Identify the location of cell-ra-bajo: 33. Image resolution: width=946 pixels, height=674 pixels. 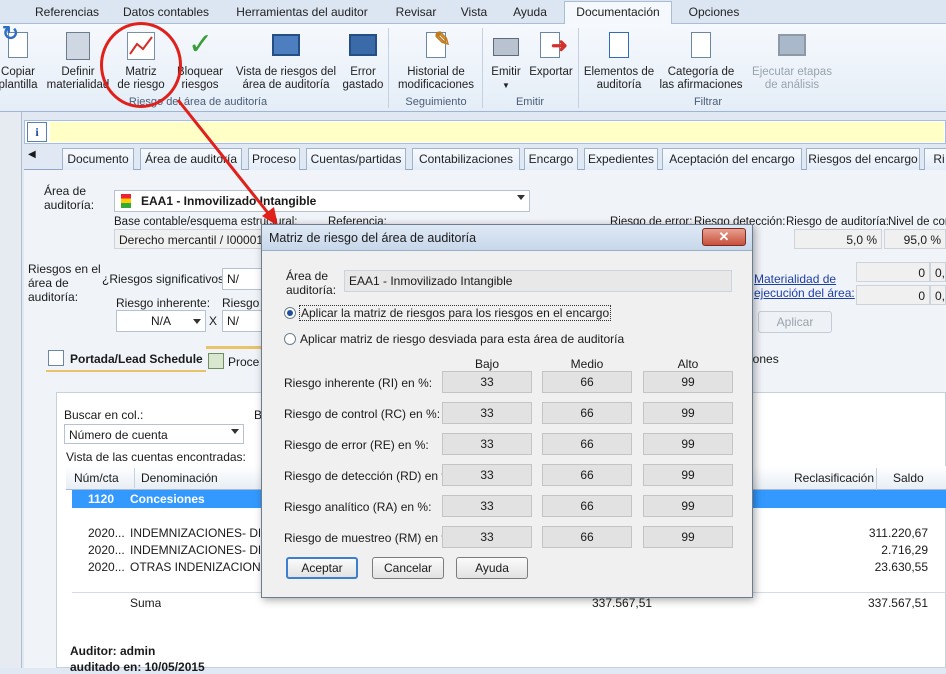
(487, 506).